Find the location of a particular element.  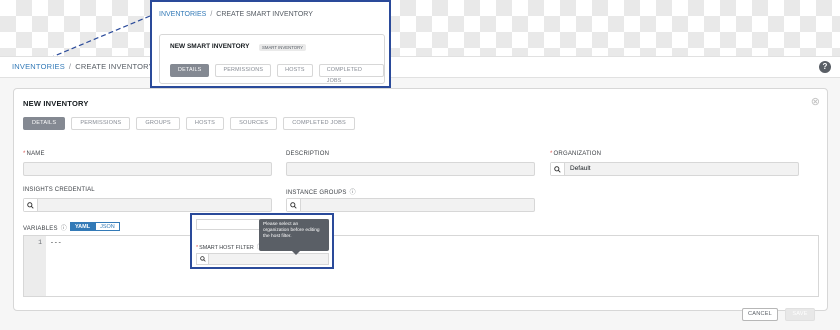

save-button: SAVE is located at coordinates (800, 314).